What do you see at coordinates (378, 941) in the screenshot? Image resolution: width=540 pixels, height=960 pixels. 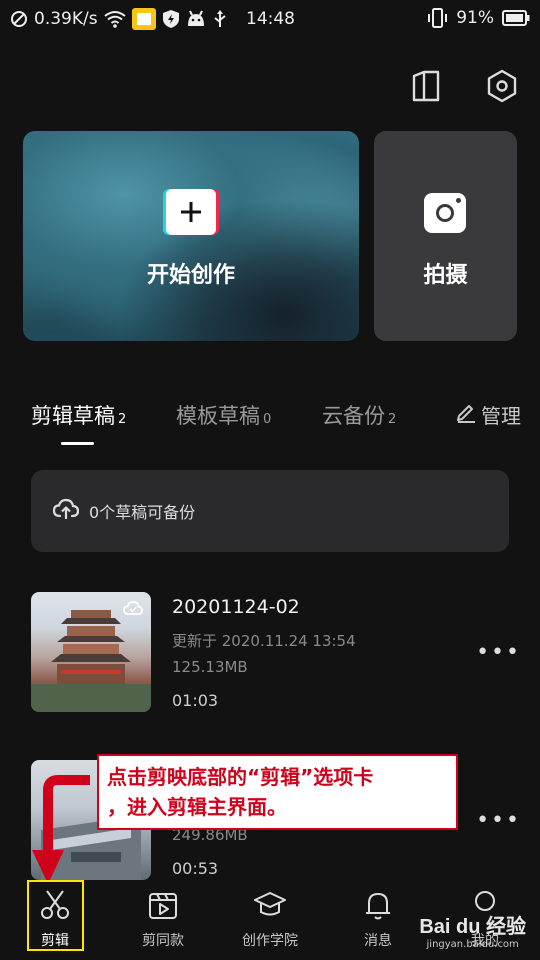 I see `nav-label: 消息` at bounding box center [378, 941].